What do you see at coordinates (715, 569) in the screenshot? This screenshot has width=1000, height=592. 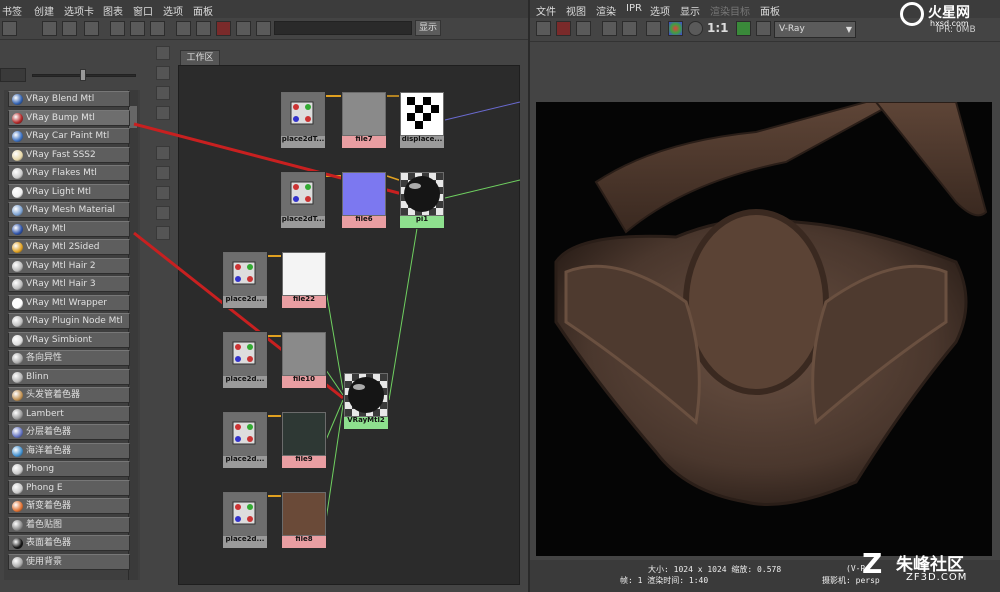 I see `status-size-zoom: 大小: 1024 x 1024 缩放: 0.578` at bounding box center [715, 569].